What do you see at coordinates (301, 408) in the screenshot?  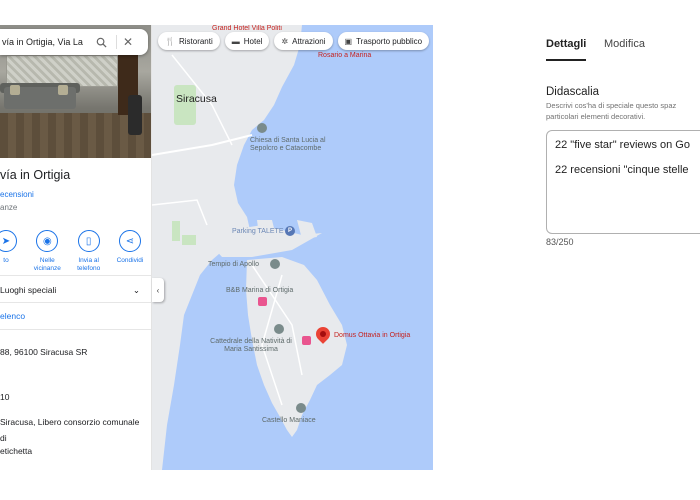 I see `castle-marker-icon` at bounding box center [301, 408].